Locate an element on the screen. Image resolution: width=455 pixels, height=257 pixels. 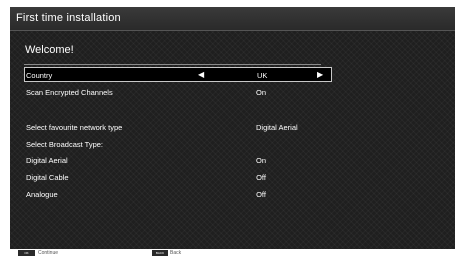
title-bar: First time installation is located at coordinates (232, 19).